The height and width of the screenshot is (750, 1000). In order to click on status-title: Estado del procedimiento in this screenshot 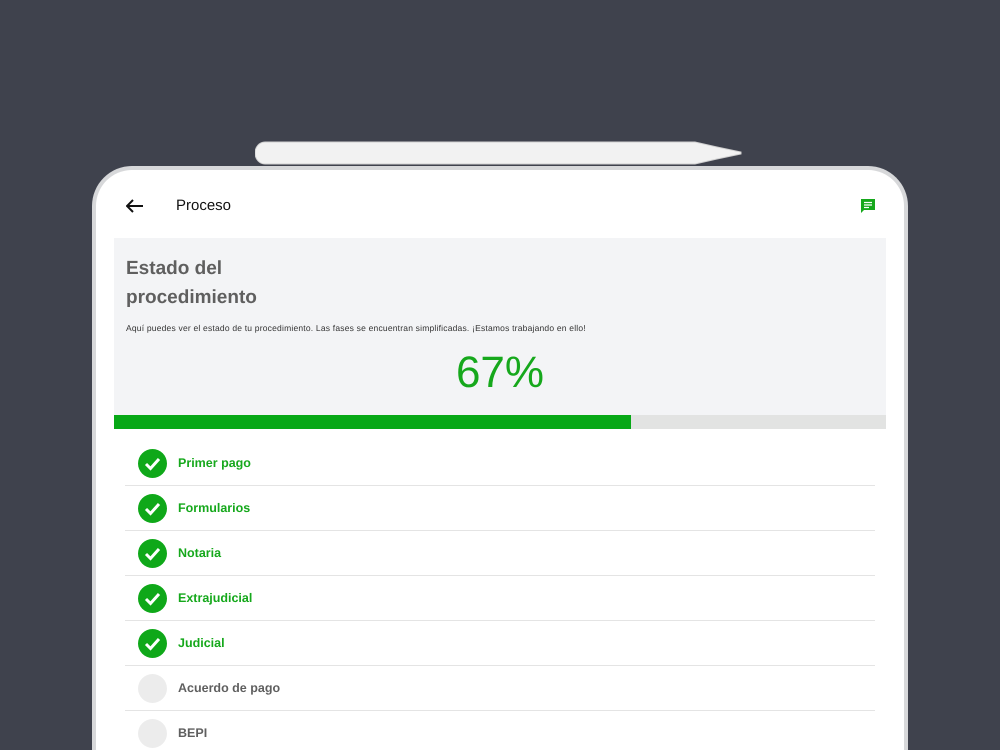, I will do `click(192, 283)`.